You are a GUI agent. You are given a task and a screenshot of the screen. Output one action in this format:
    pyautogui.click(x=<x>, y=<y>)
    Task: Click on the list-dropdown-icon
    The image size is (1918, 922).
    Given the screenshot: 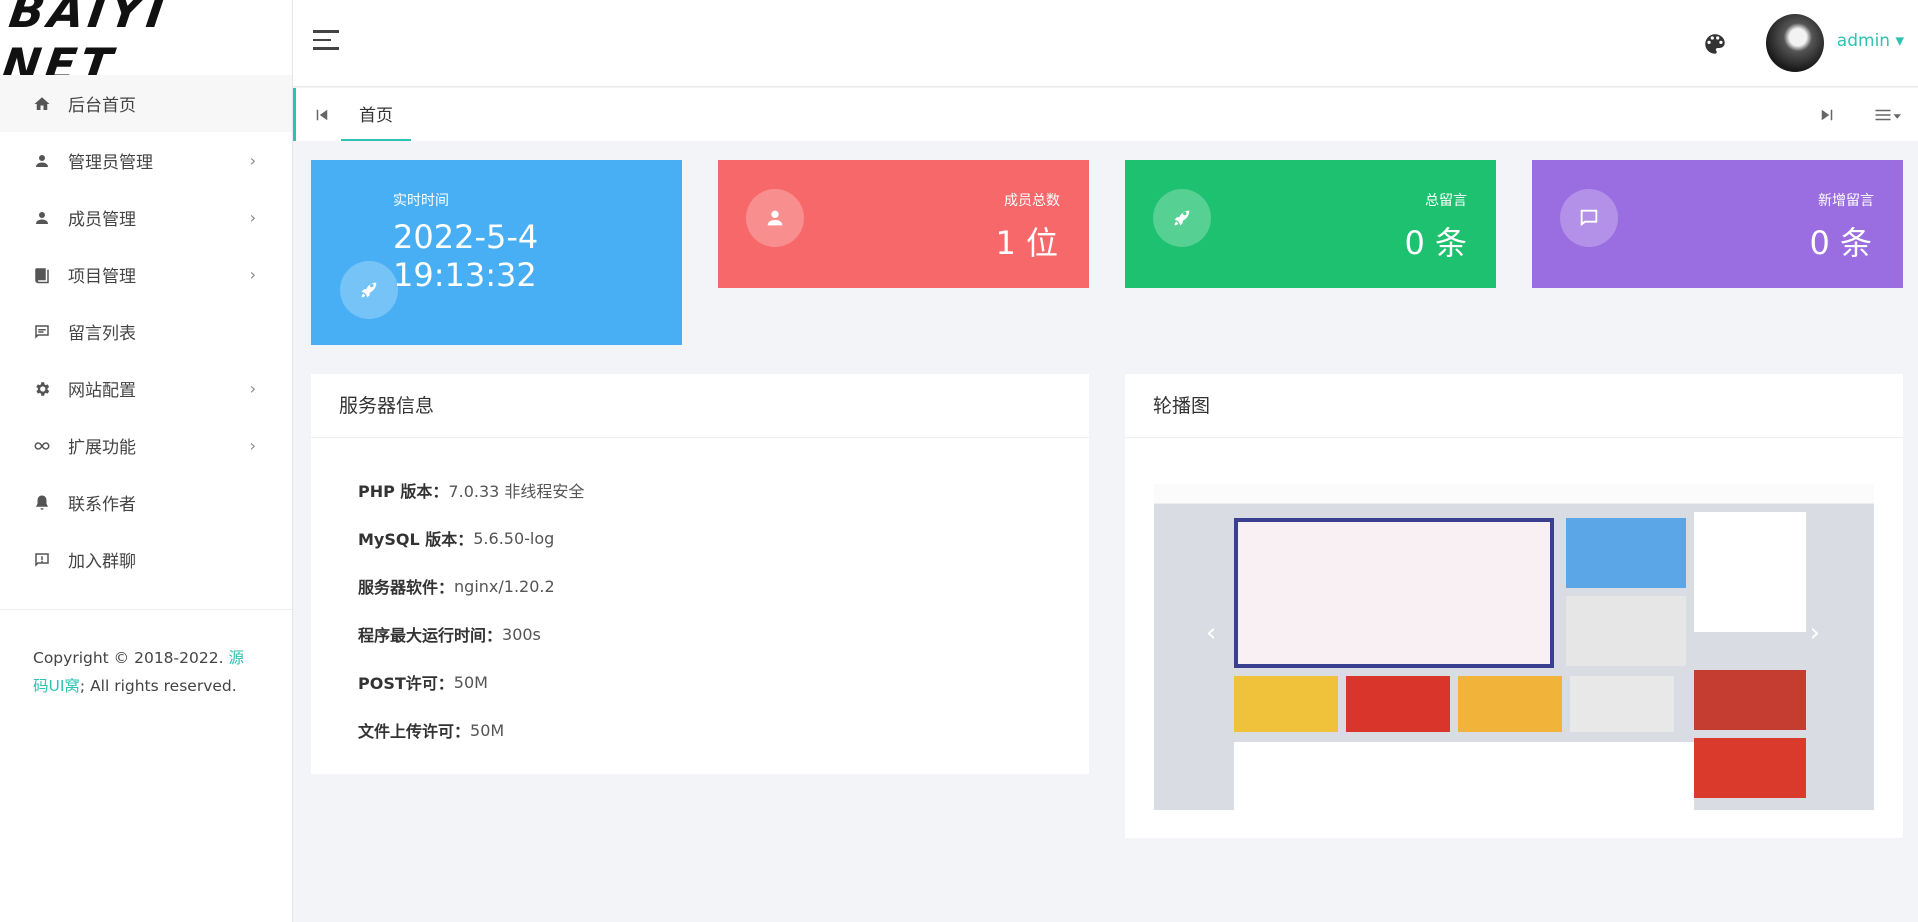 What is the action you would take?
    pyautogui.click(x=1889, y=115)
    